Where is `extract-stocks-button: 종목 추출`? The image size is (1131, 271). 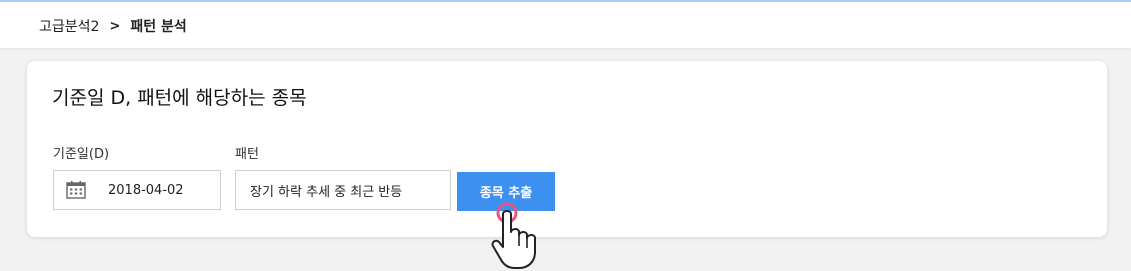 extract-stocks-button: 종목 추출 is located at coordinates (506, 191).